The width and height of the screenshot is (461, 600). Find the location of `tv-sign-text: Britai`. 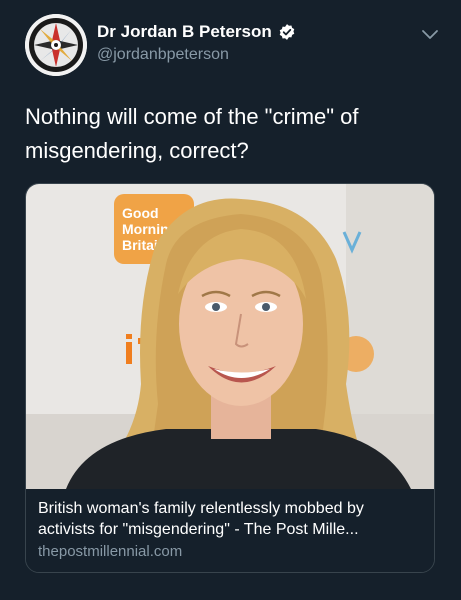

tv-sign-text: Britai is located at coordinates (140, 245).